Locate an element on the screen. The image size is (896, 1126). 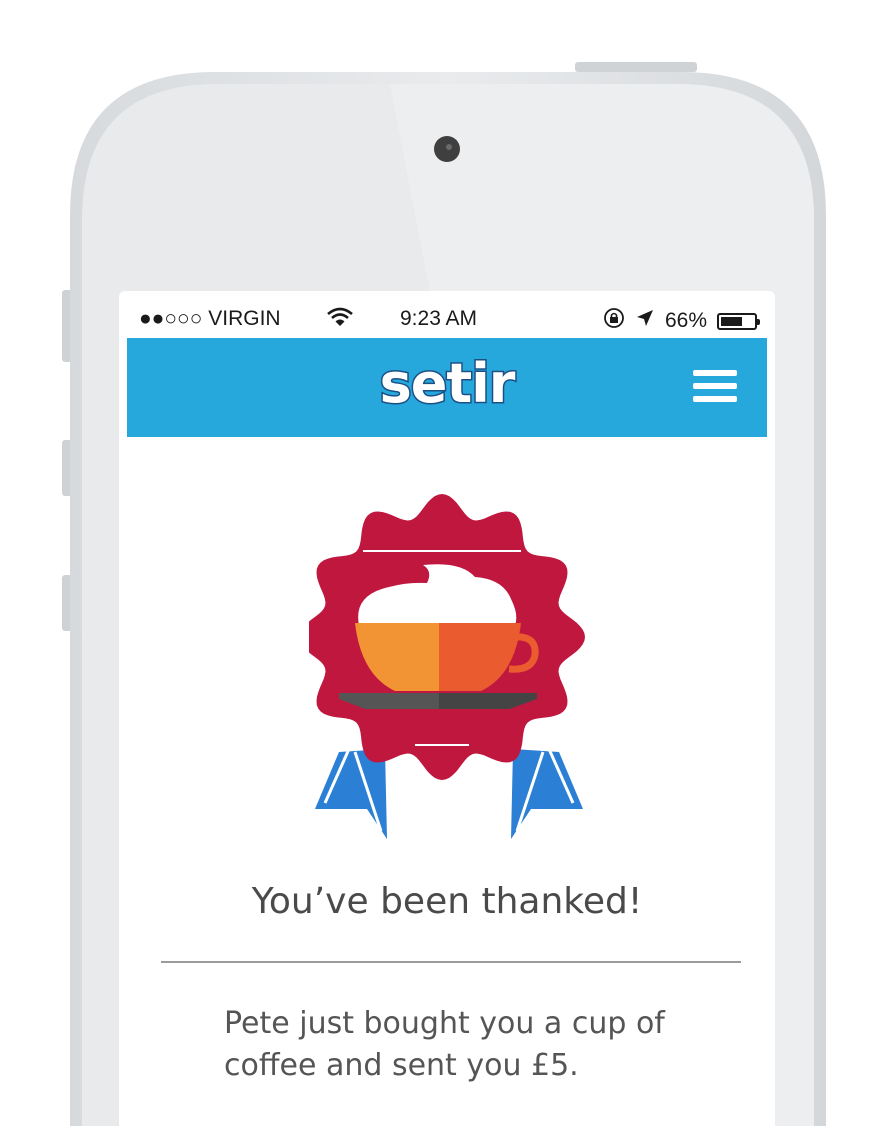
app-logo: setir is located at coordinates (447, 383).